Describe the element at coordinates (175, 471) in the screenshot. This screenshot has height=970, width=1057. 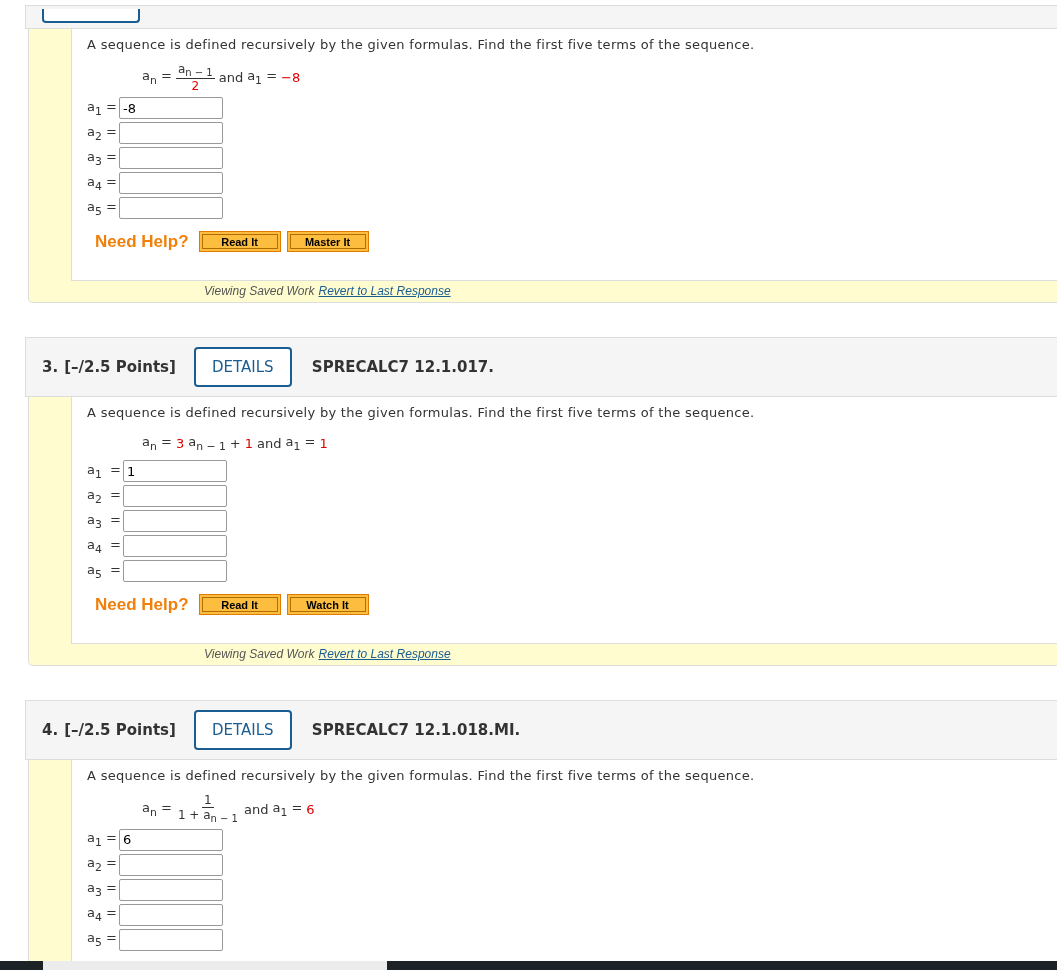
I see `answer-field: 1` at that location.